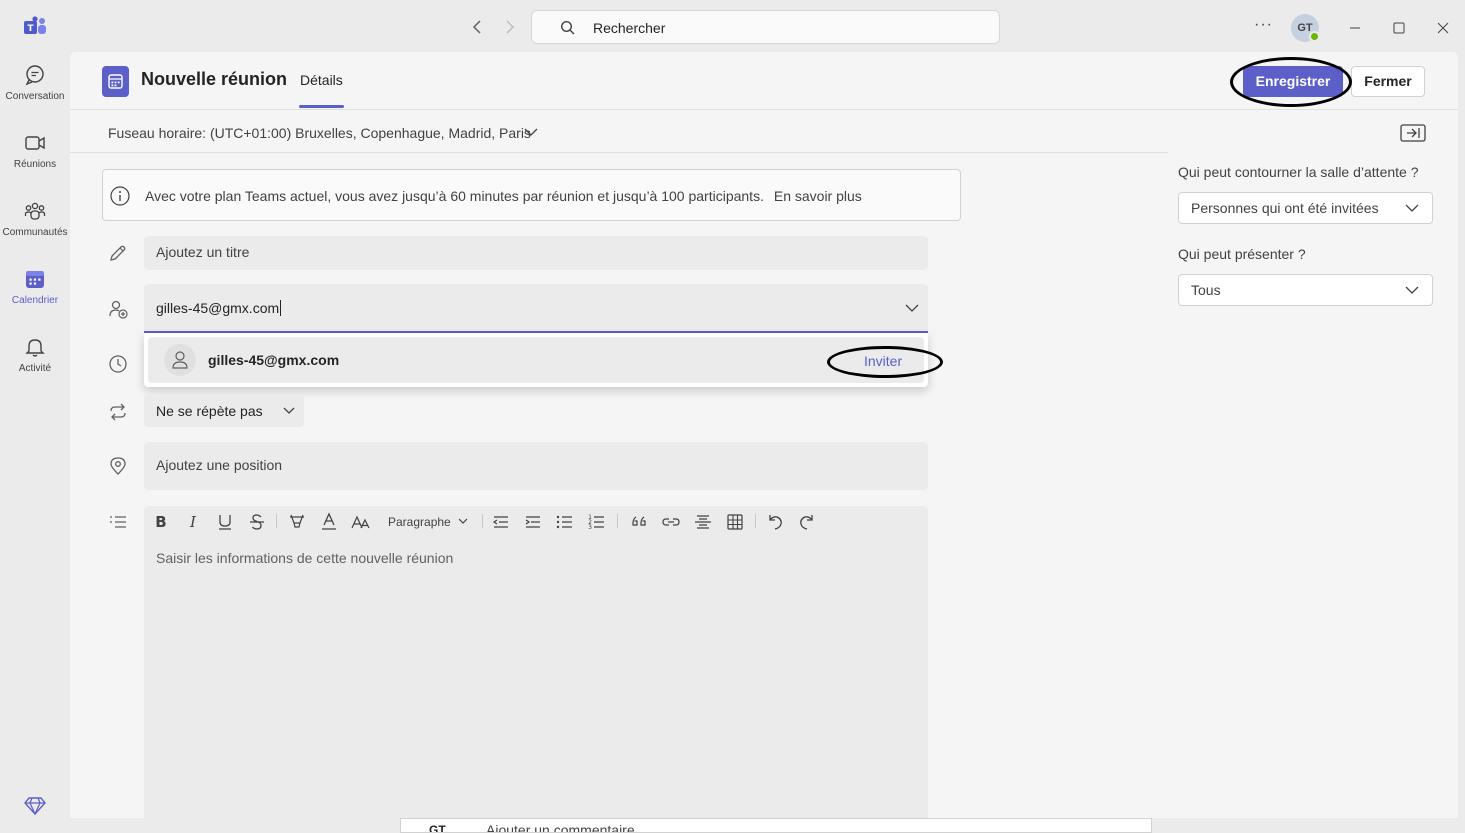 Image resolution: width=1465 pixels, height=833 pixels. Describe the element at coordinates (321, 80) in the screenshot. I see `tab-details: Détails` at that location.